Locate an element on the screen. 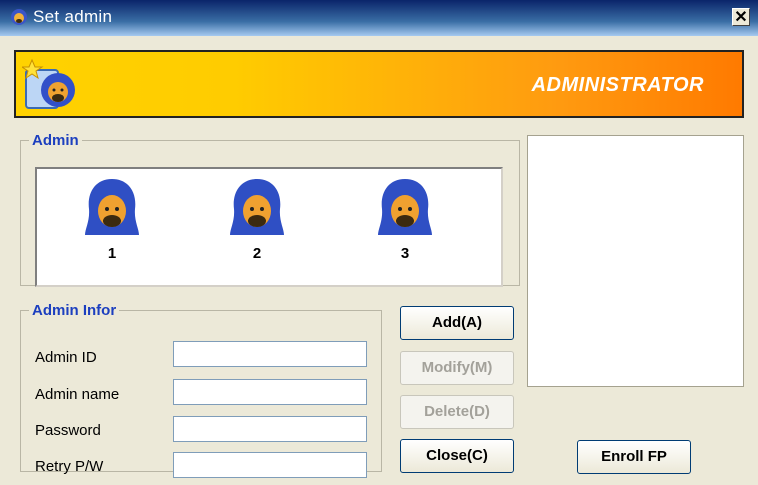  password-field is located at coordinates (270, 429).